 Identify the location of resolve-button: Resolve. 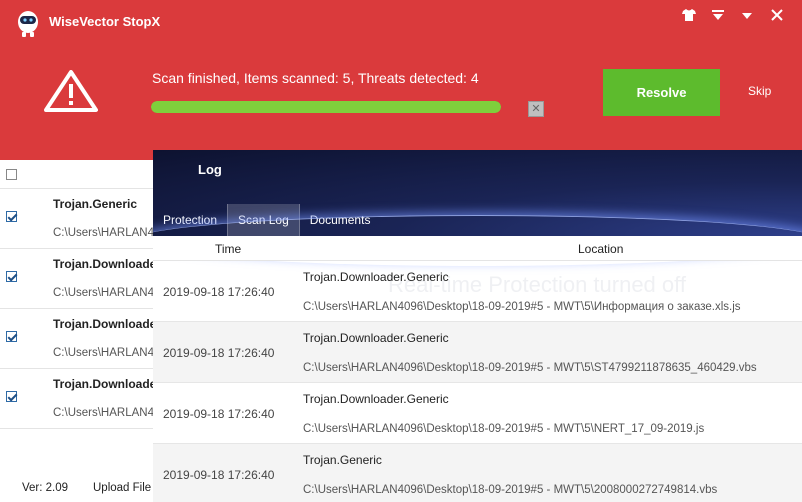
(661, 92).